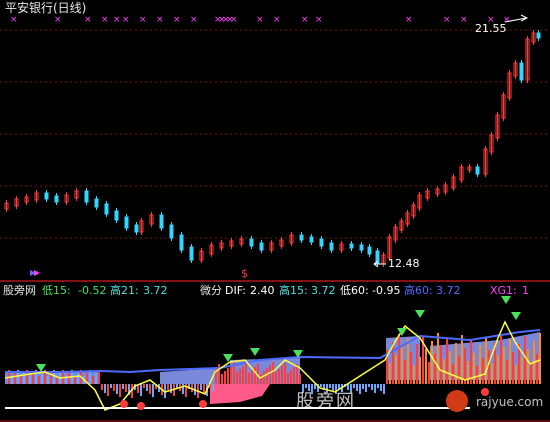 This screenshot has height=422, width=550. What do you see at coordinates (211, 291) in the screenshot?
I see `diff-indicator-name: 微分` at bounding box center [211, 291].